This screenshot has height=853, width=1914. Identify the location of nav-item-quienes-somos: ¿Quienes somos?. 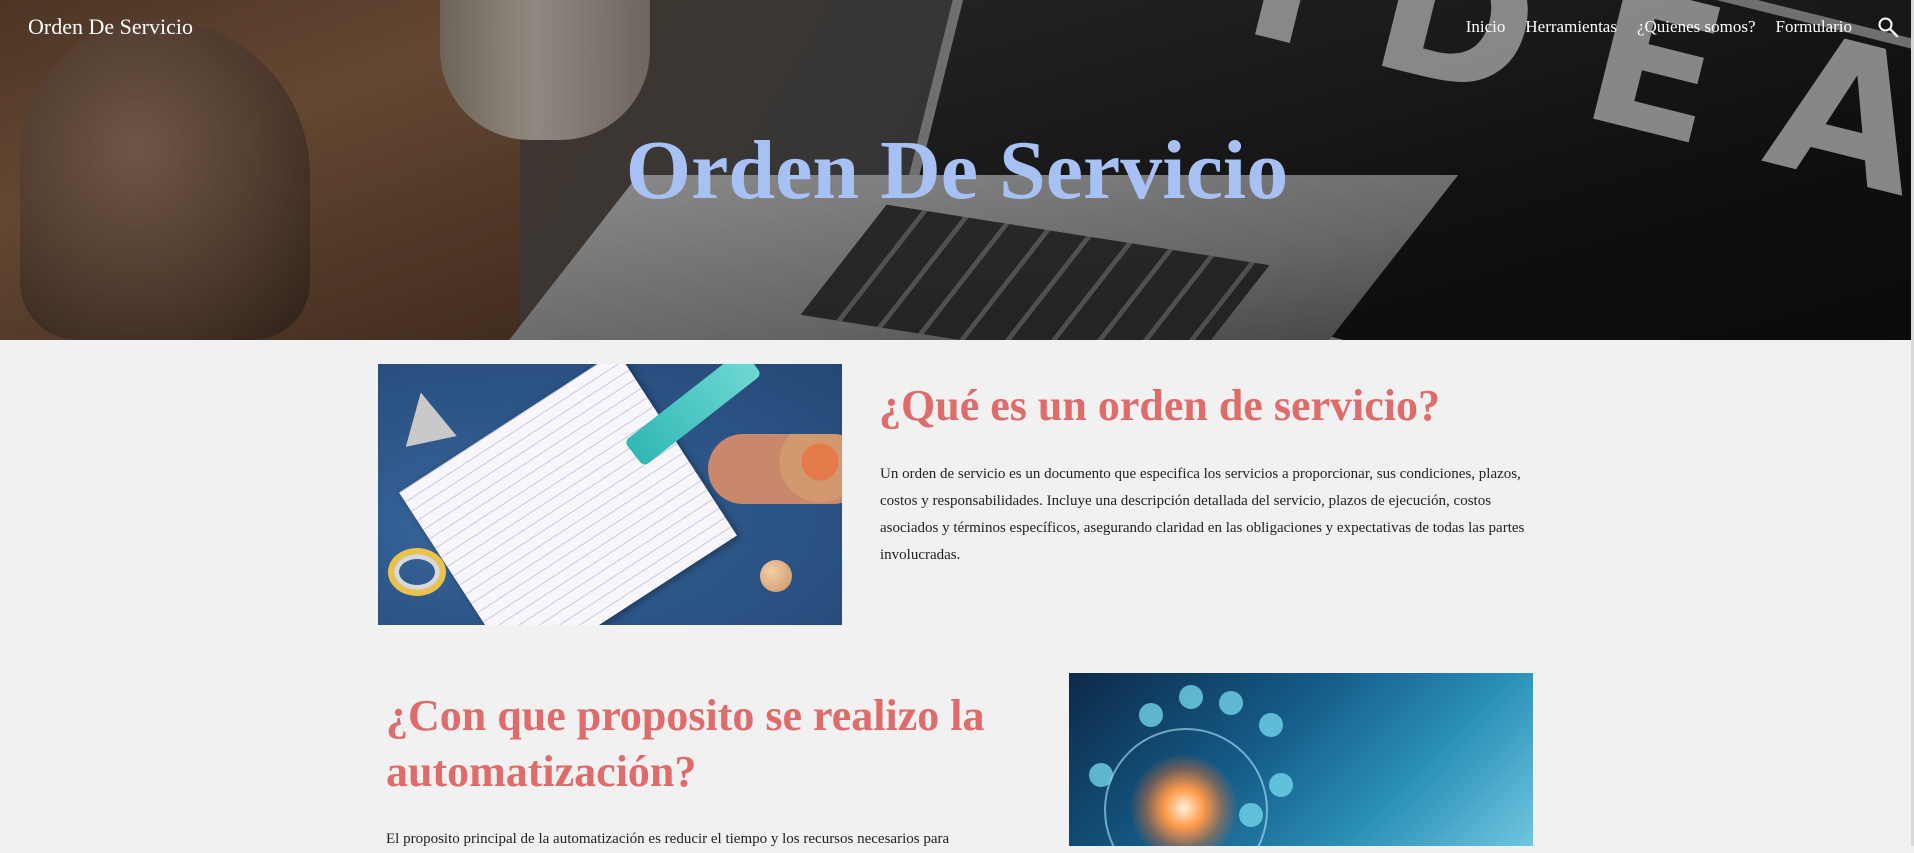
(1696, 27).